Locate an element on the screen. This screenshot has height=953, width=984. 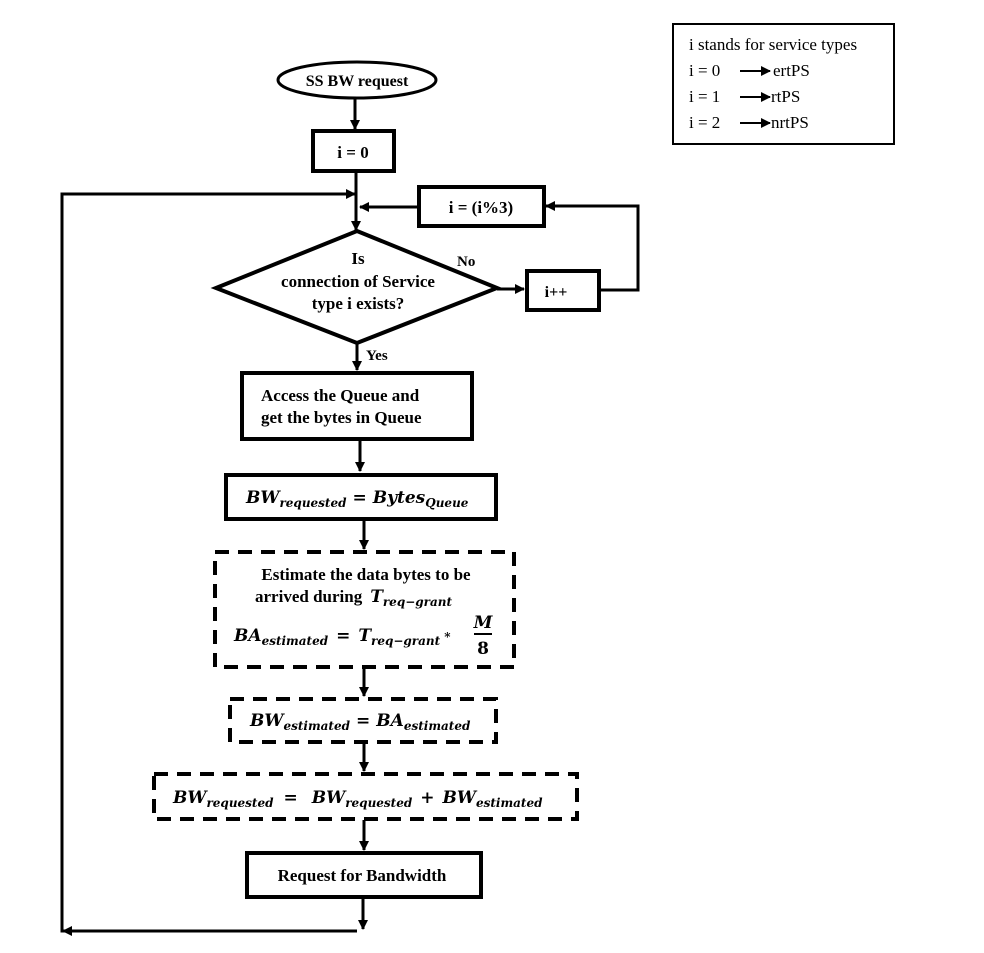
init-label: i = 0 is located at coordinates (352, 152).